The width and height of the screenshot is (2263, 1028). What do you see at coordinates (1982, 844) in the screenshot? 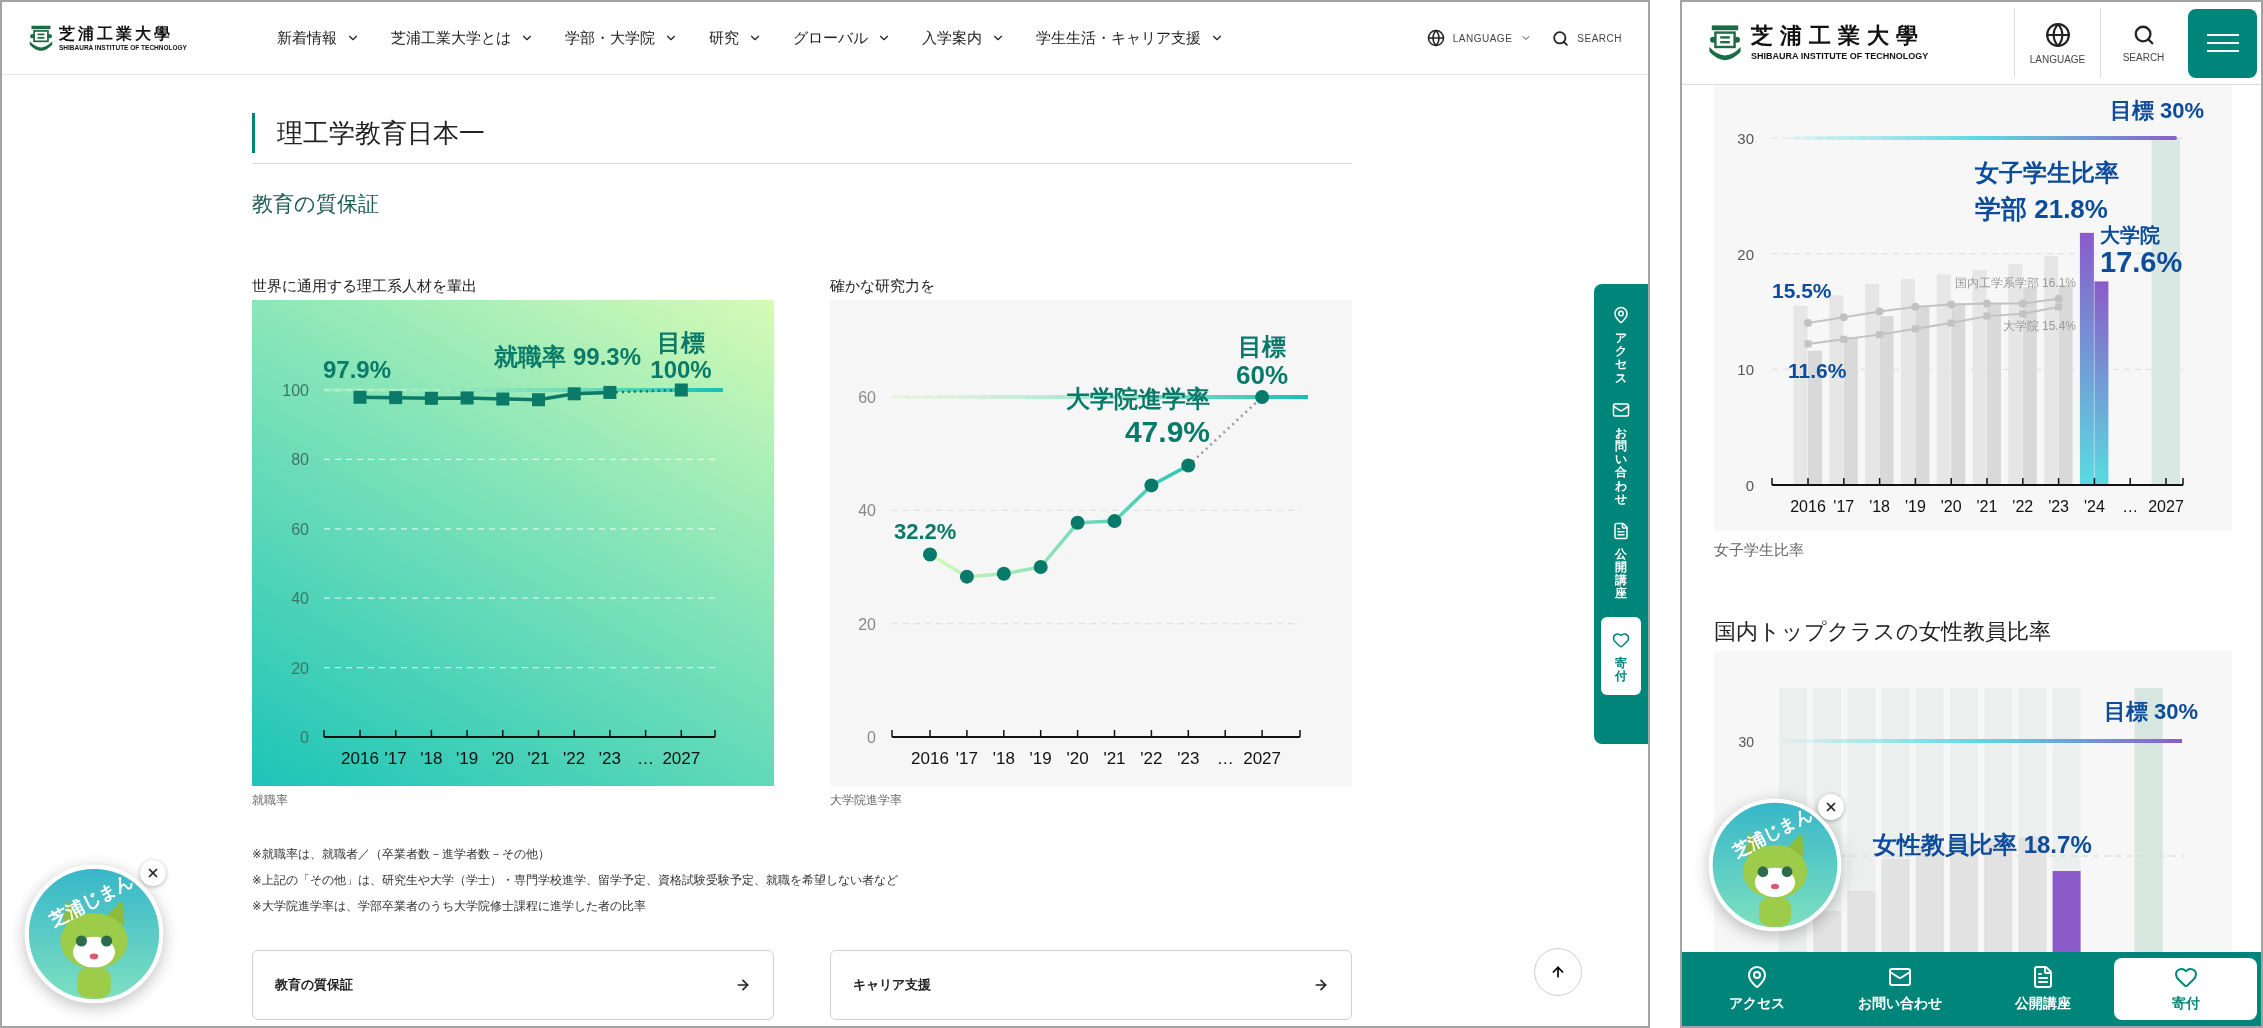
I see `value-label: 女性教員比率 18.7%` at bounding box center [1982, 844].